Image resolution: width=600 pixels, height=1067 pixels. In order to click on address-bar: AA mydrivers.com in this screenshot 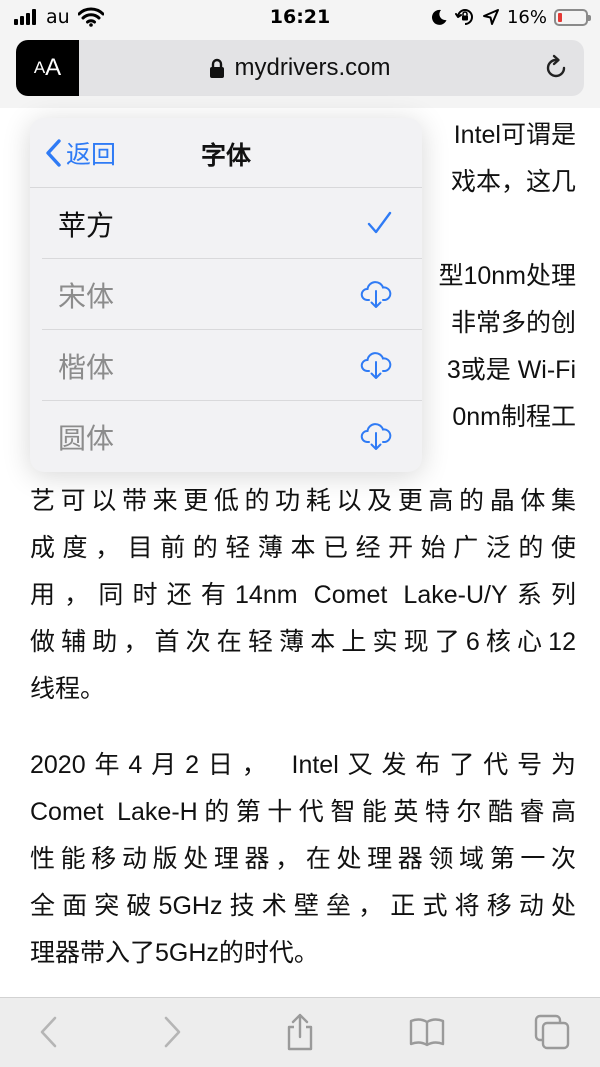, I will do `click(300, 68)`.